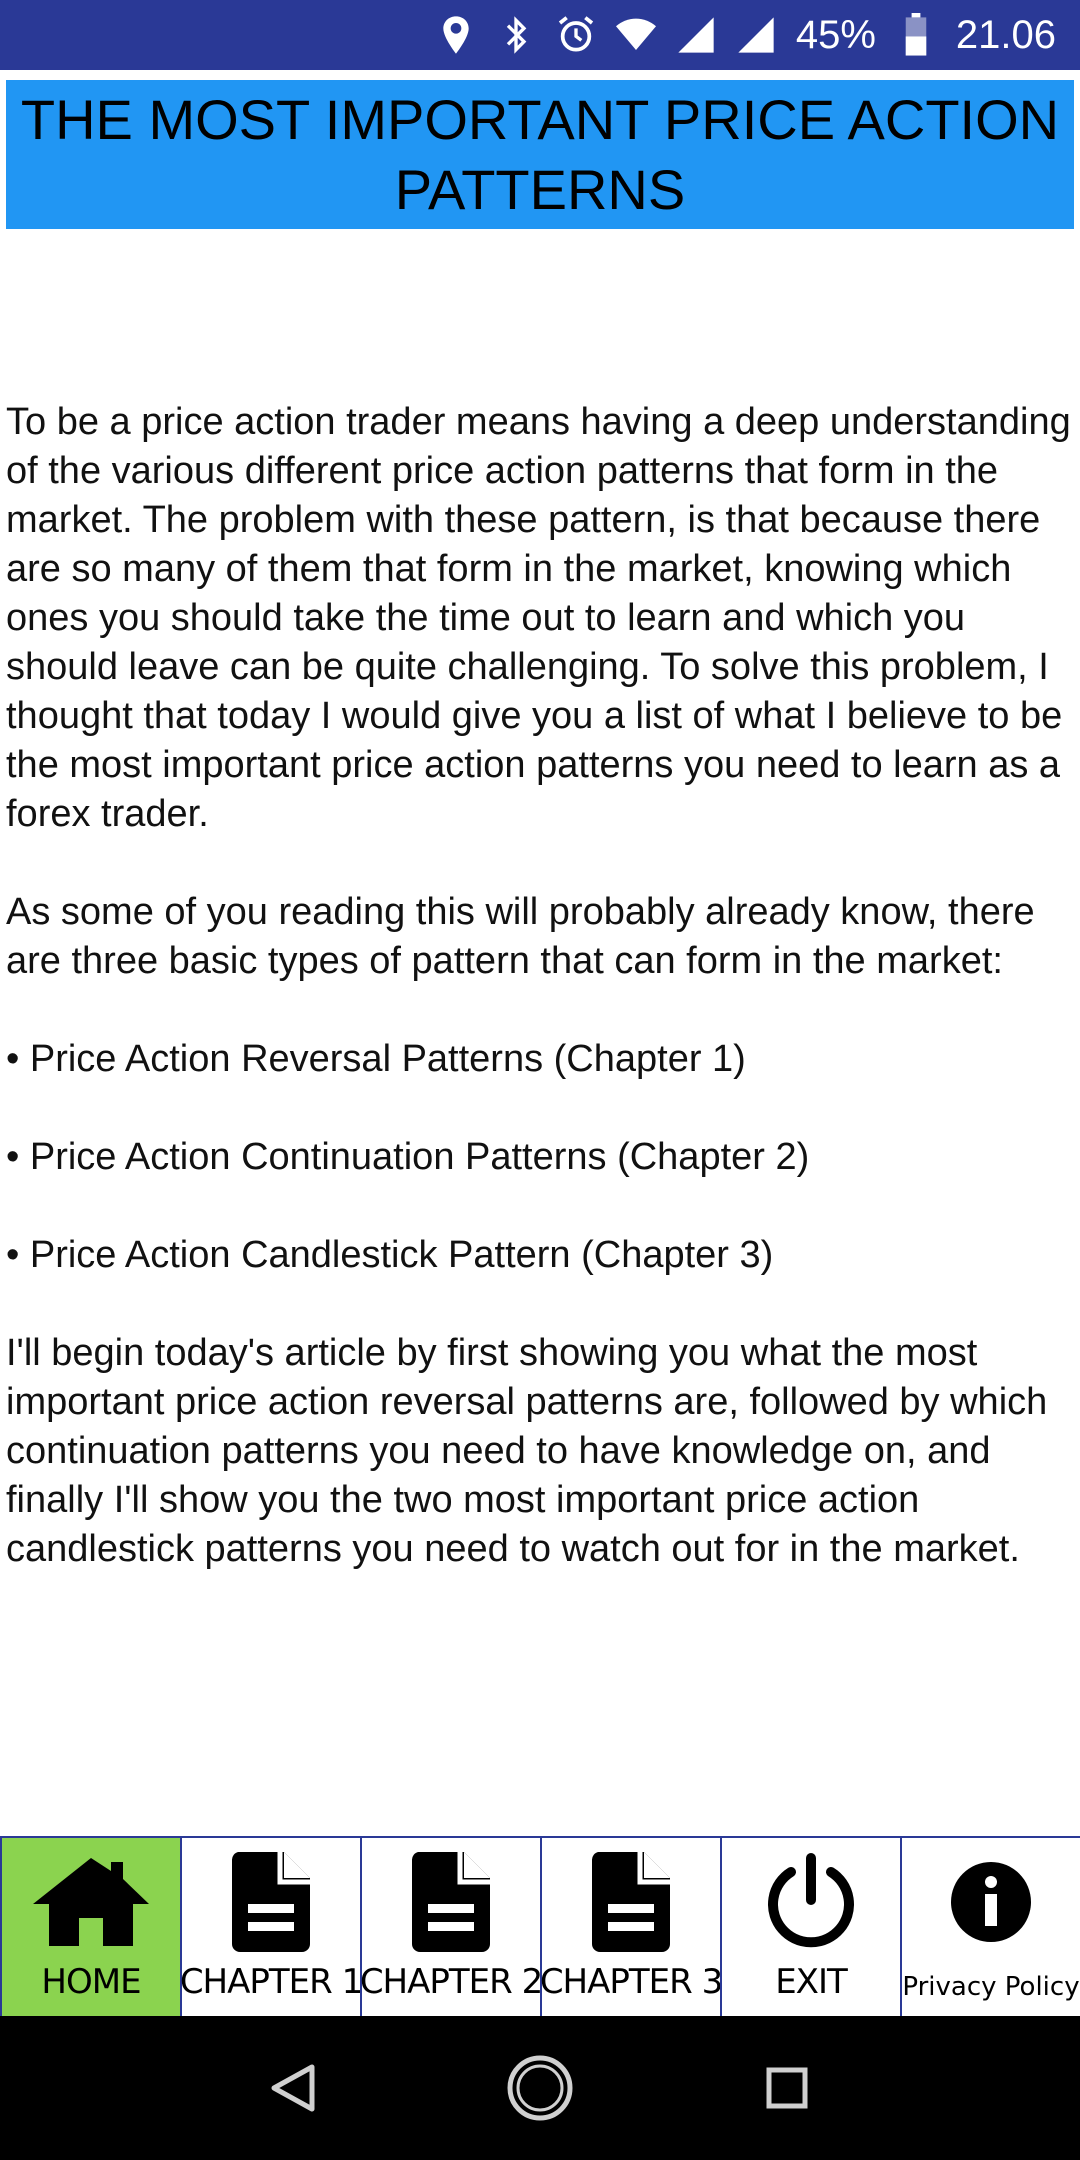 The image size is (1080, 2160). Describe the element at coordinates (991, 1902) in the screenshot. I see `info-icon` at that location.